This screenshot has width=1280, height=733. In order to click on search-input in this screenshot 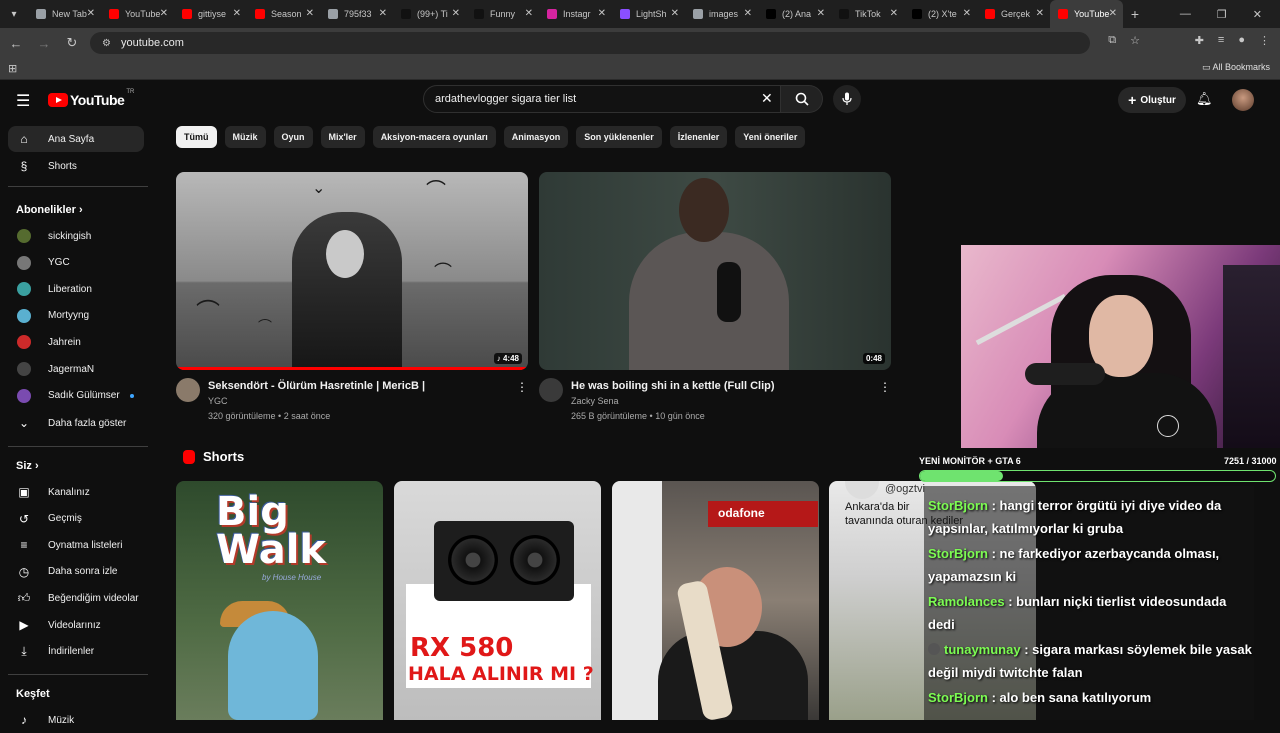, I will do `click(602, 99)`.